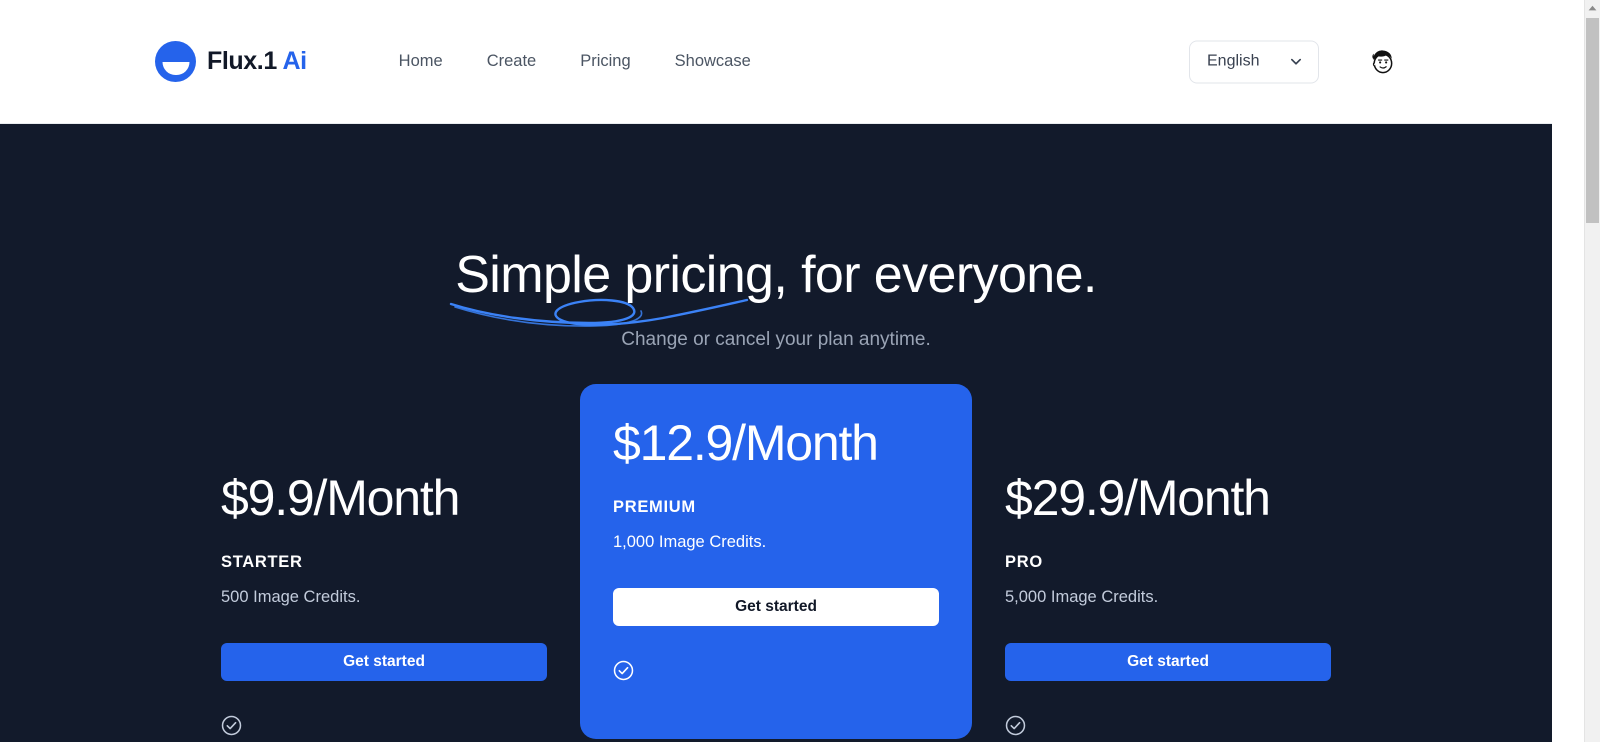 This screenshot has width=1600, height=742. Describe the element at coordinates (1592, 120) in the screenshot. I see `scrollbar-thumb` at that location.